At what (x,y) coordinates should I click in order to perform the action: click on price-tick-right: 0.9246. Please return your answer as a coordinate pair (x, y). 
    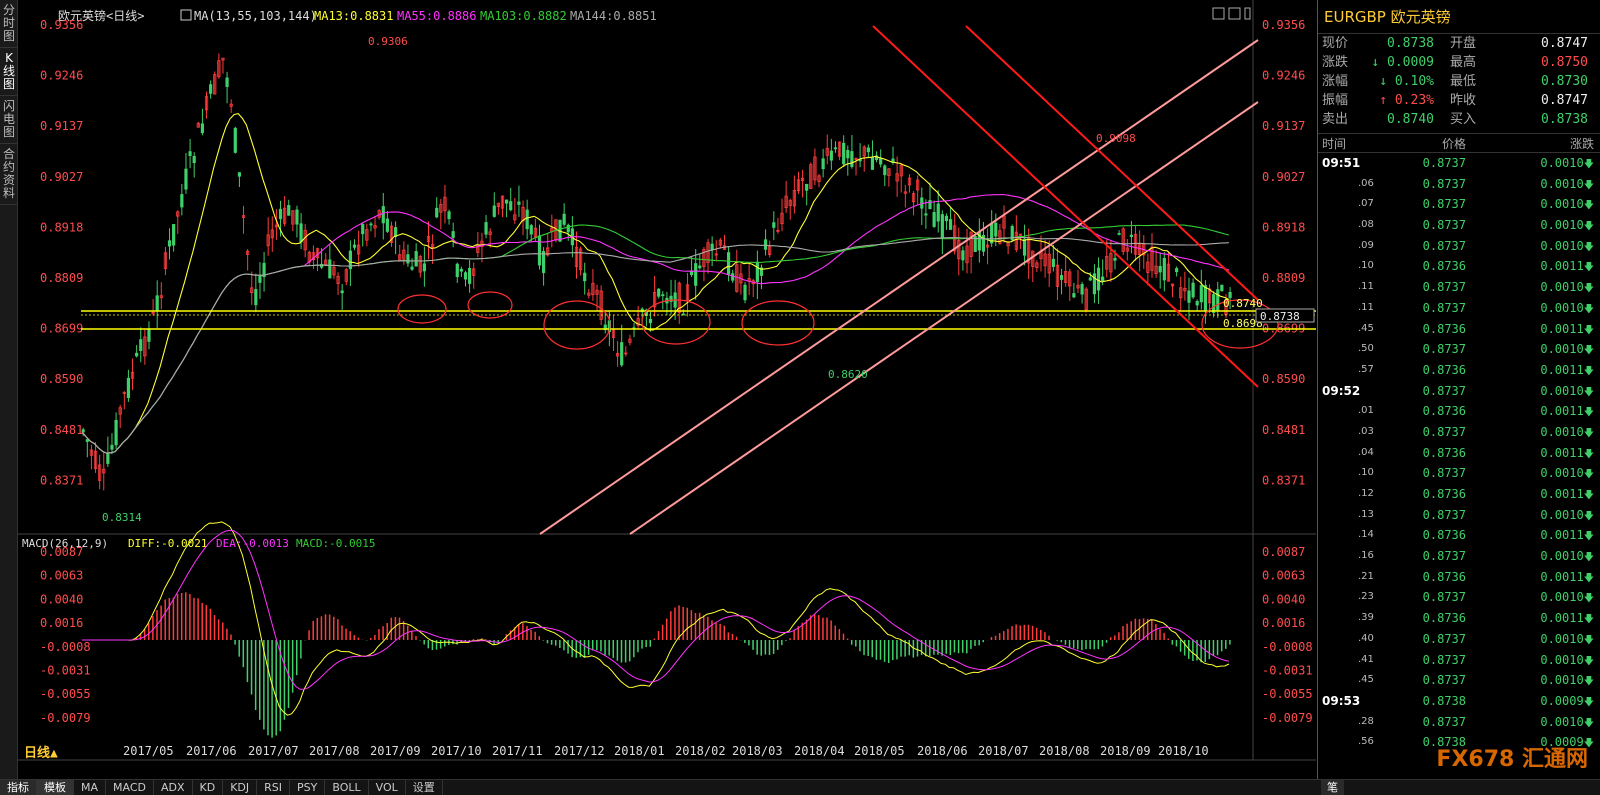
    Looking at the image, I should click on (1283, 76).